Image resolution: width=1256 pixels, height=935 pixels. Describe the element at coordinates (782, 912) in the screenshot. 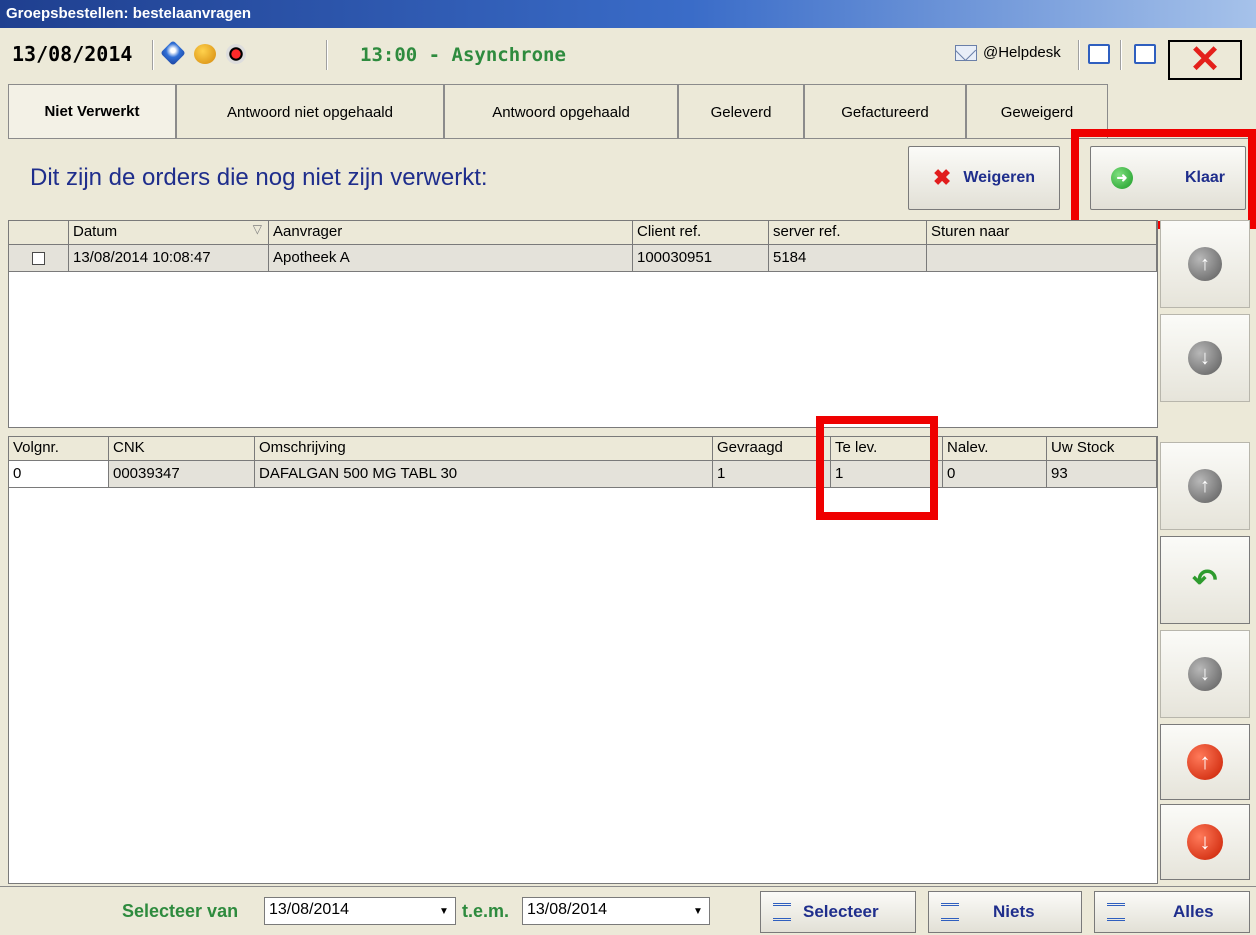

I see `select-list-icon` at that location.